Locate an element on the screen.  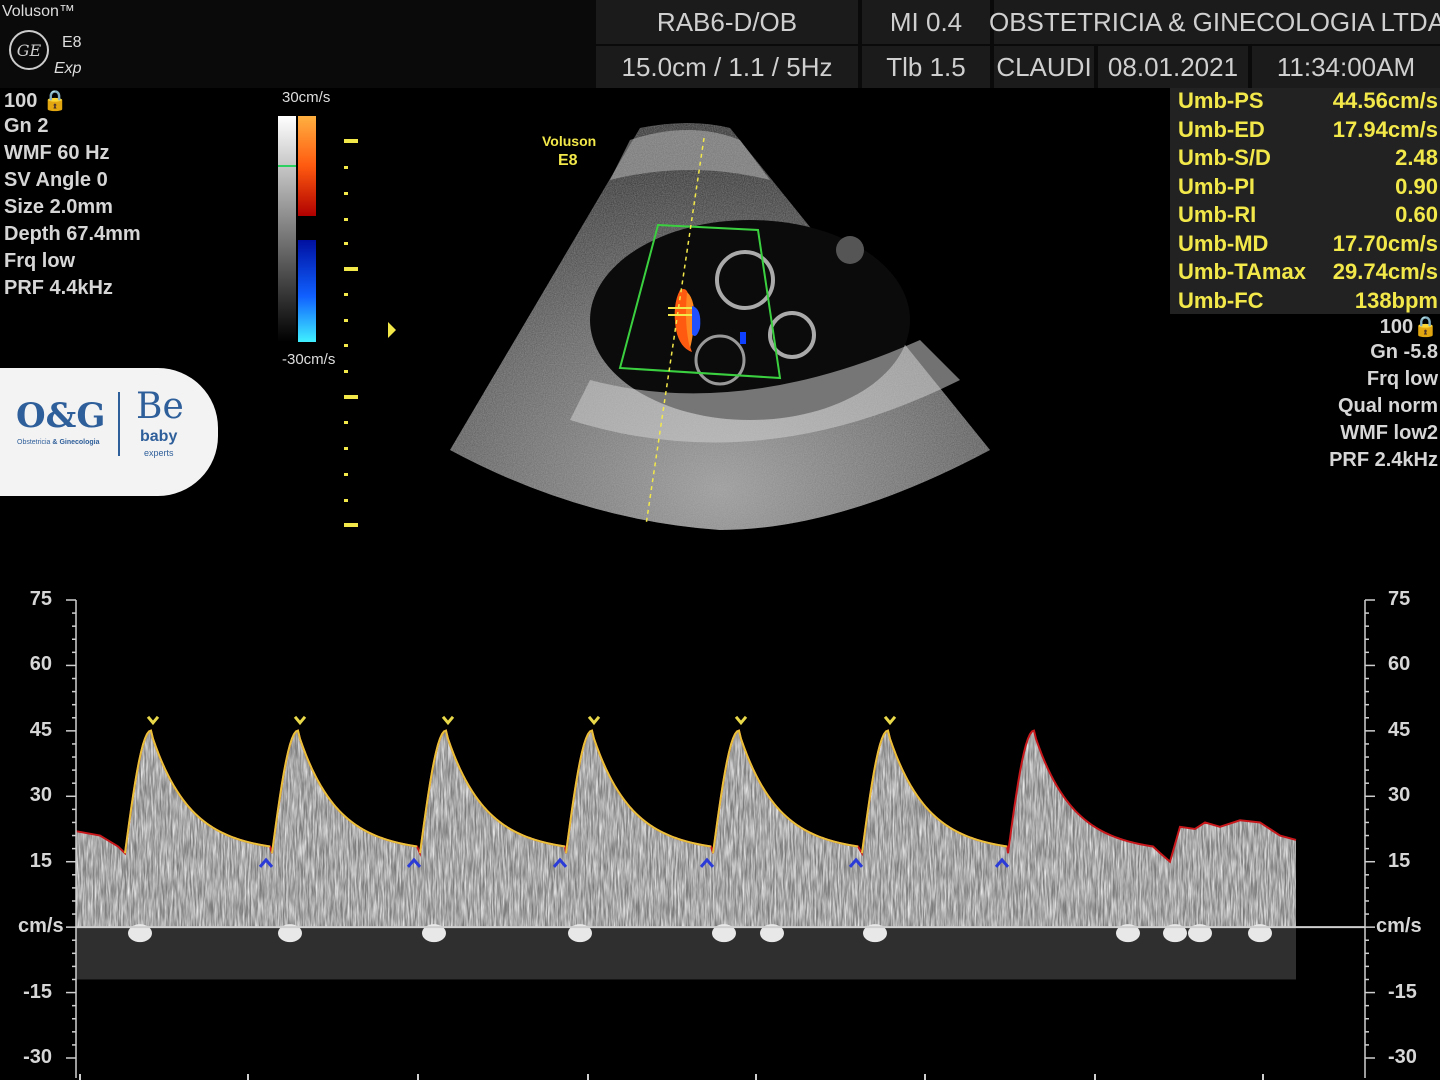
time-label: 11:34:00AM is located at coordinates (1346, 67).